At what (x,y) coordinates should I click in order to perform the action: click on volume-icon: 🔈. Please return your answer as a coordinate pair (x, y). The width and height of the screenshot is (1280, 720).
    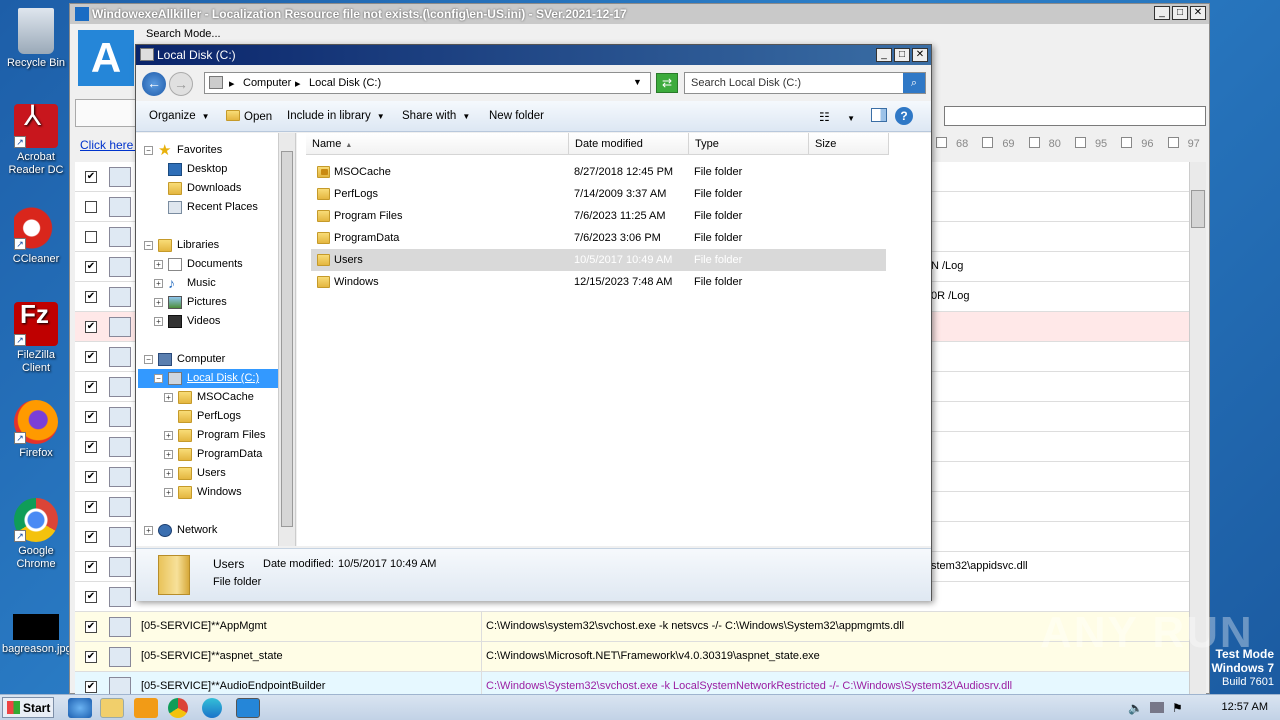
    Looking at the image, I should click on (1135, 708).